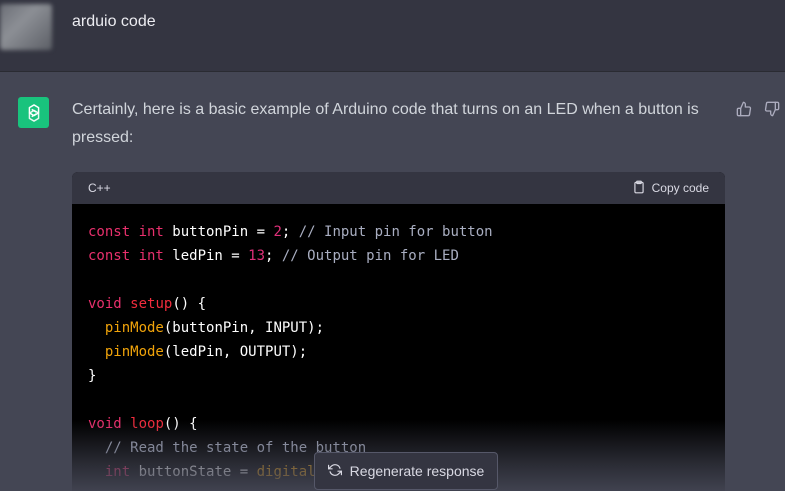  Describe the element at coordinates (218, 232) in the screenshot. I see `code-token: buttonPin =` at that location.